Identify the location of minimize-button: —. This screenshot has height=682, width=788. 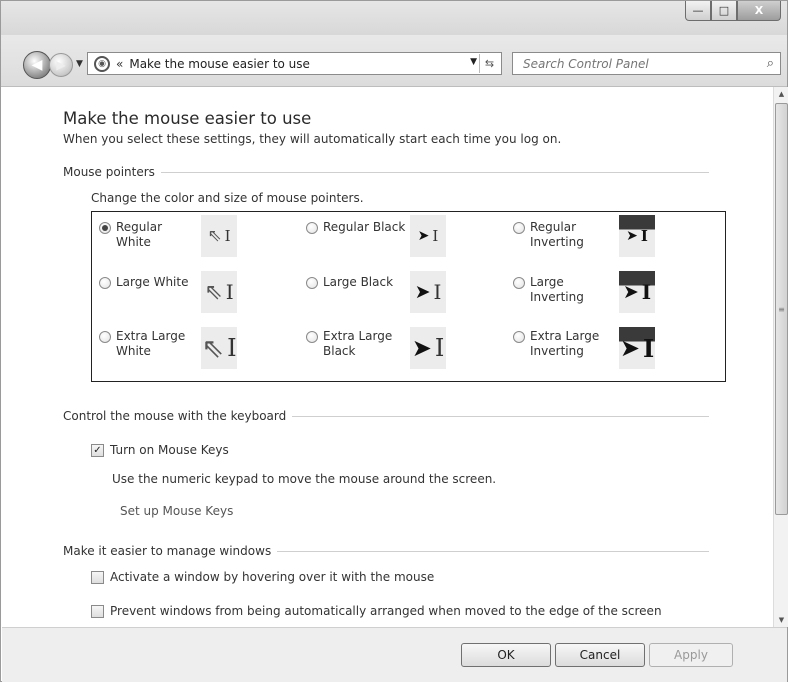
(698, 11).